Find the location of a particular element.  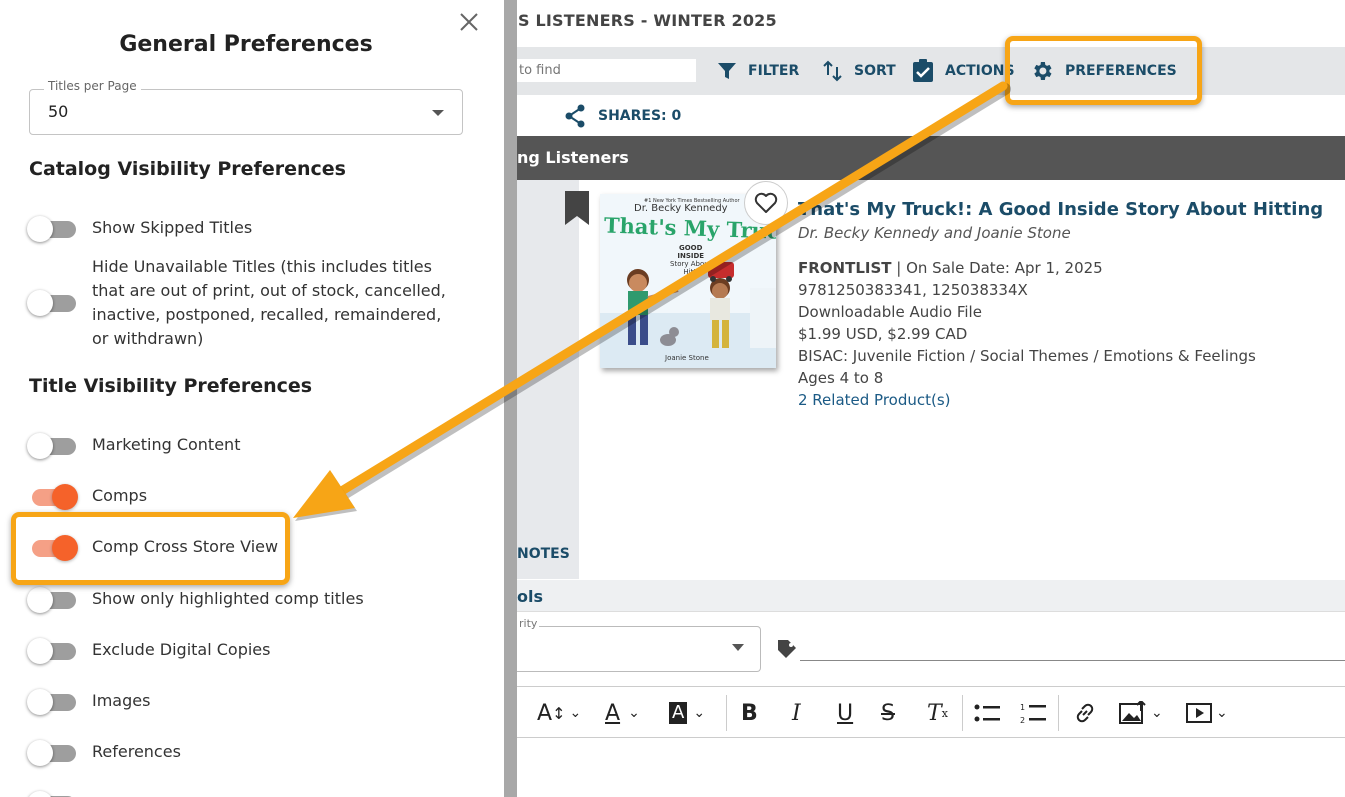

sort-label: SORT is located at coordinates (875, 71).